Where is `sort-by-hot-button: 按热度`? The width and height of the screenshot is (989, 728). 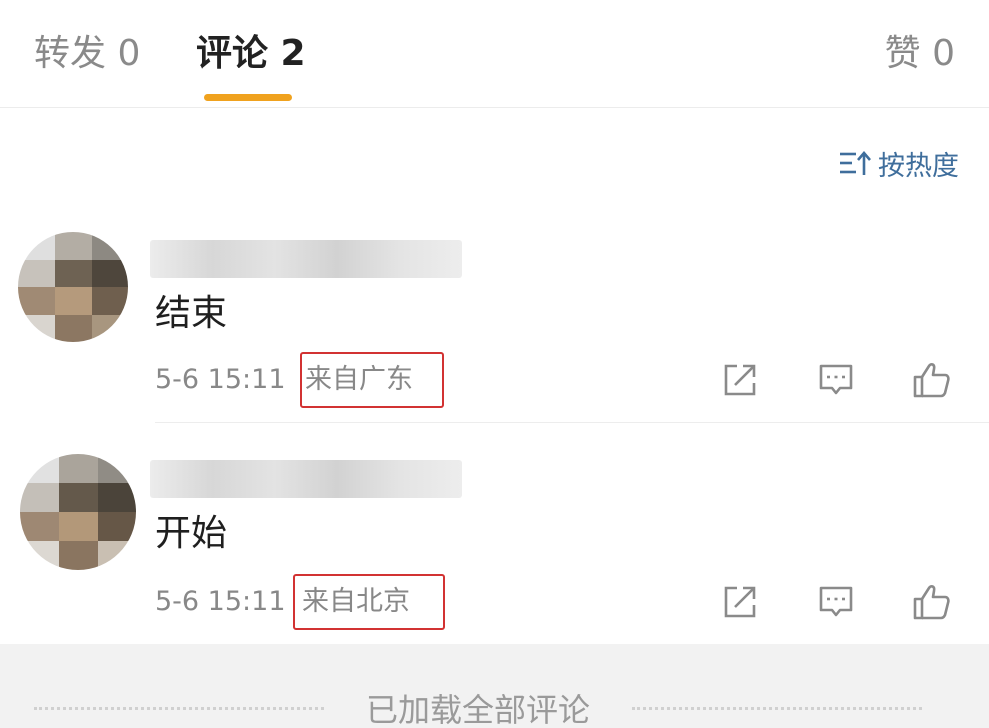
sort-by-hot-button: 按热度 is located at coordinates (898, 163).